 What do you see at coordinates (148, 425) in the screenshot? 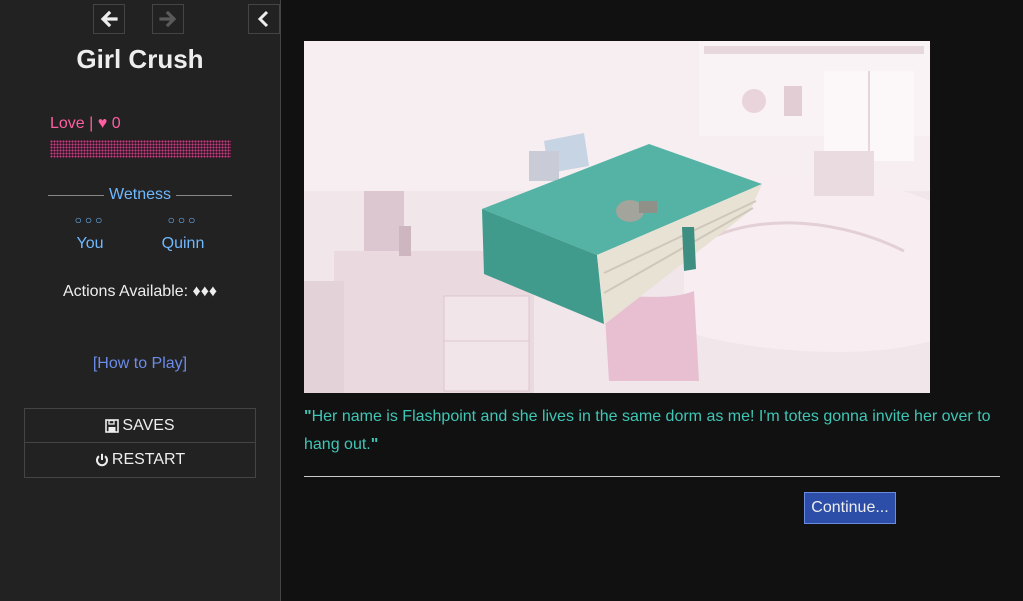
I see `saves-label: SAVES` at bounding box center [148, 425].